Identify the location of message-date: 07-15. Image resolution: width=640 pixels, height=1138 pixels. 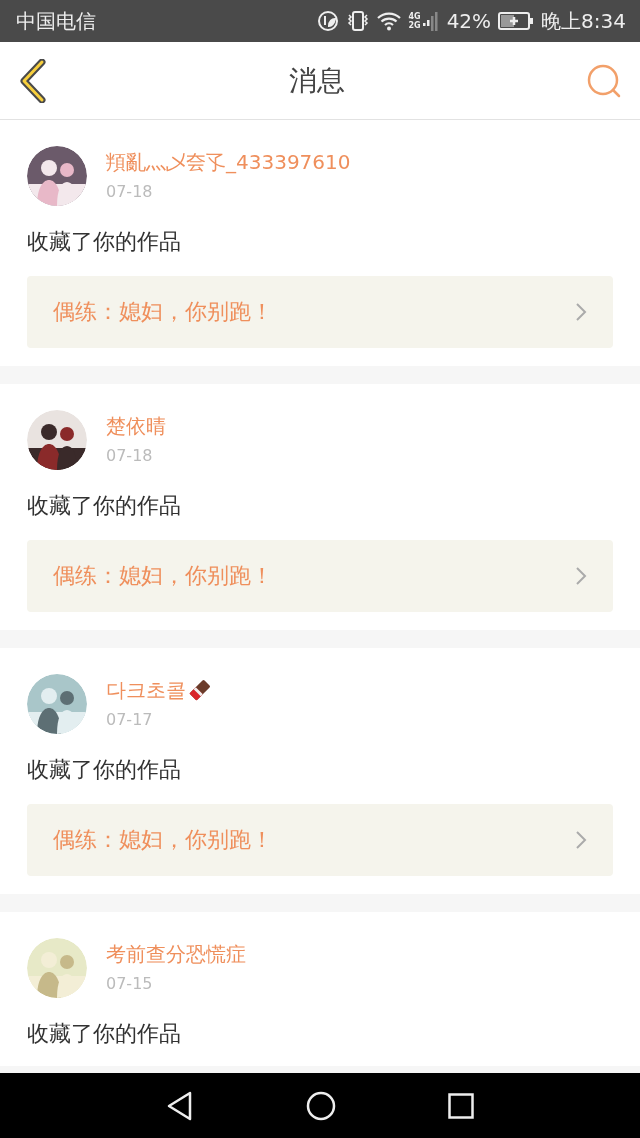
(130, 984).